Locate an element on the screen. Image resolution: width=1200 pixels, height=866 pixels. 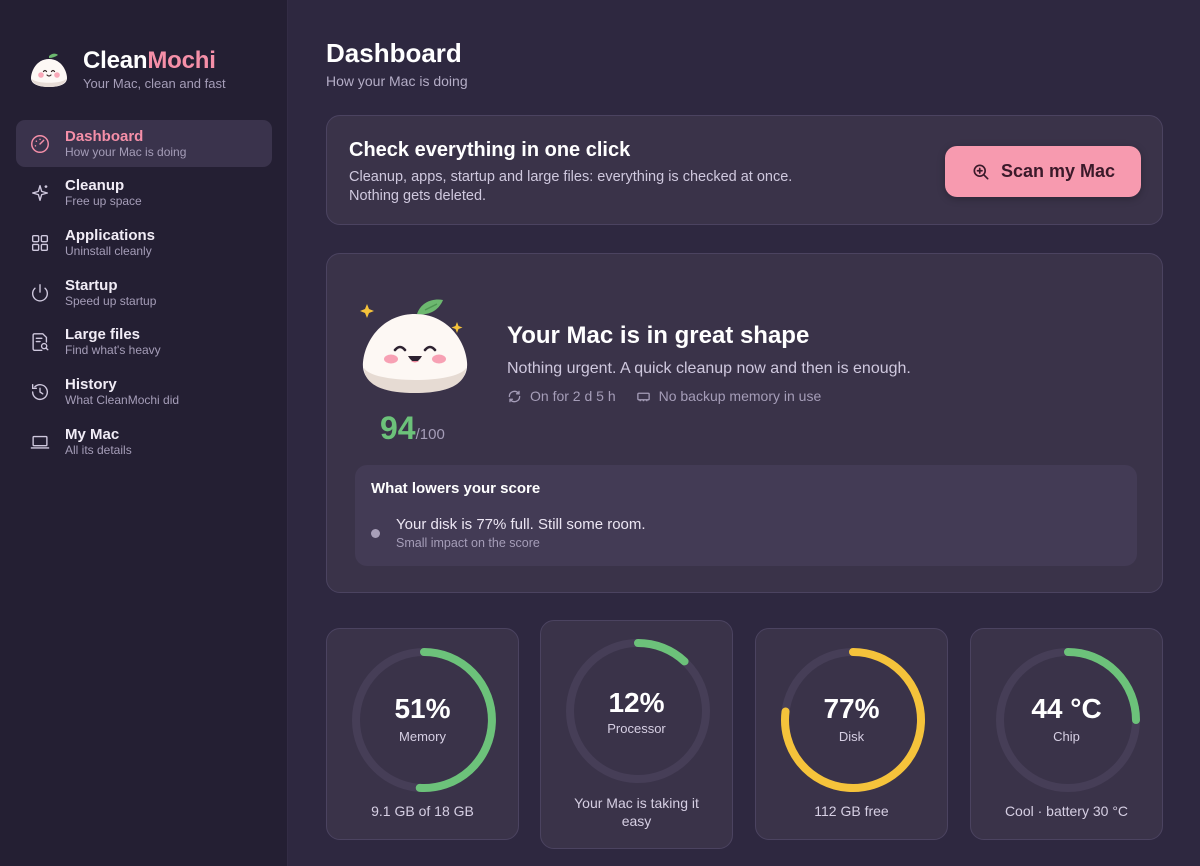
gauge-icon is located at coordinates (40, 144).